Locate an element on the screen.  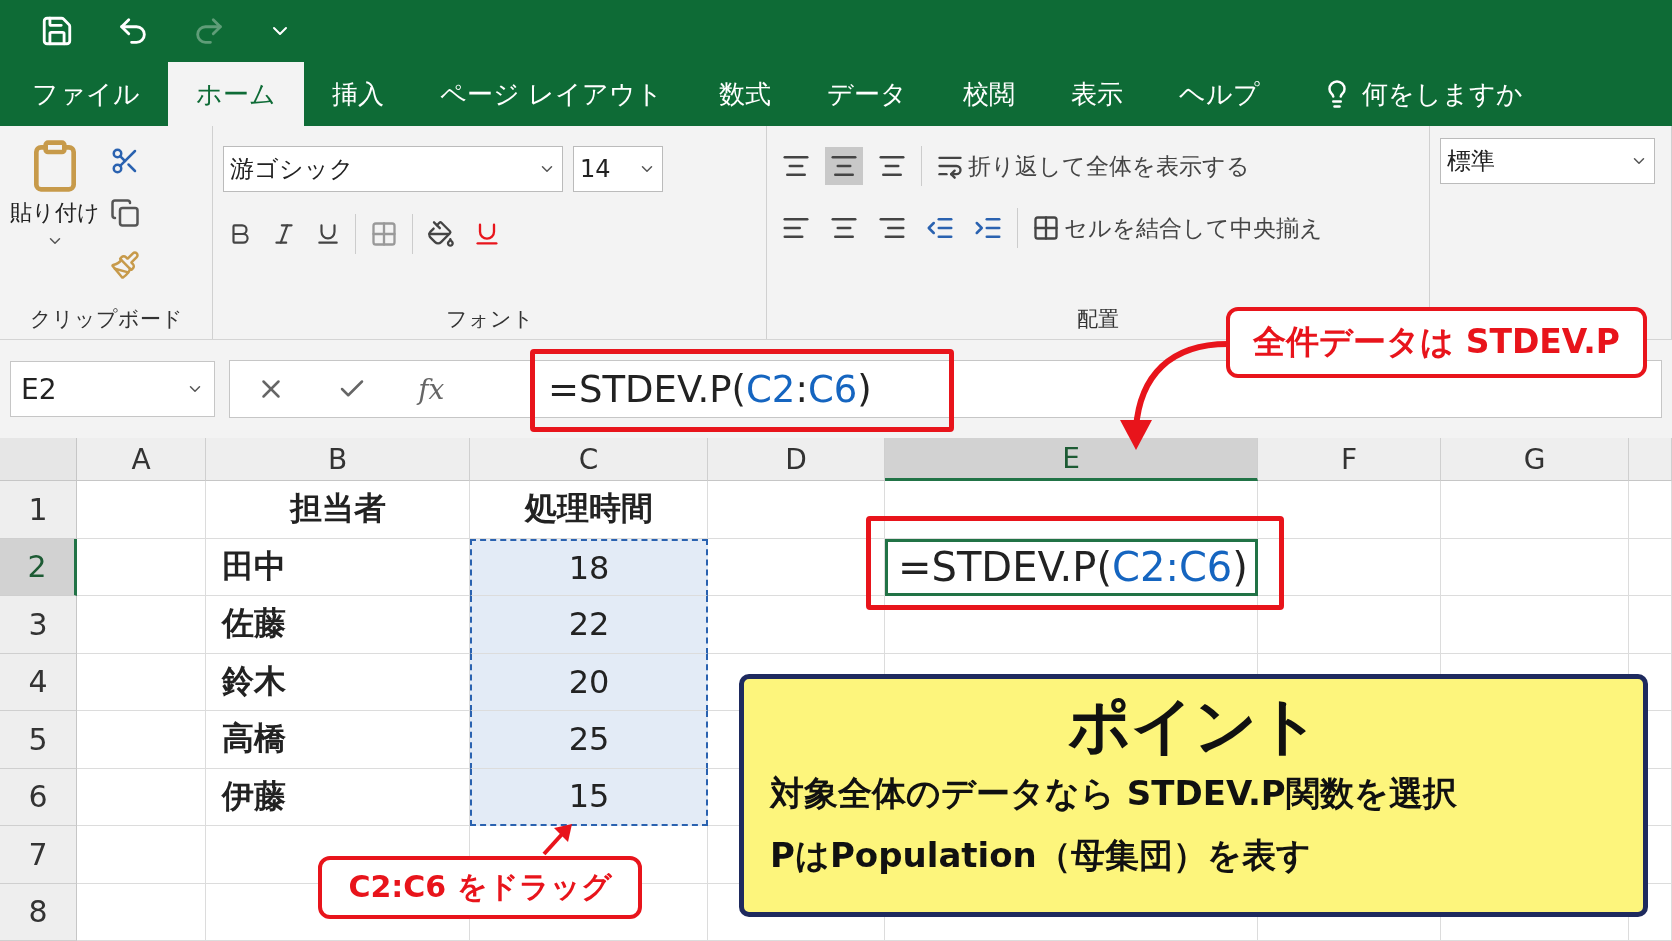
copy-icon is located at coordinates (125, 213).